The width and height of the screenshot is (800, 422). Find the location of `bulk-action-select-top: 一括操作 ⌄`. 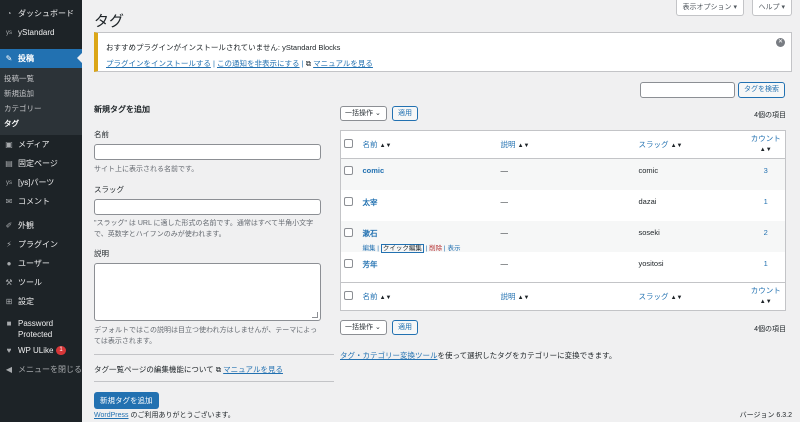

bulk-action-select-top: 一括操作 ⌄ is located at coordinates (363, 113).